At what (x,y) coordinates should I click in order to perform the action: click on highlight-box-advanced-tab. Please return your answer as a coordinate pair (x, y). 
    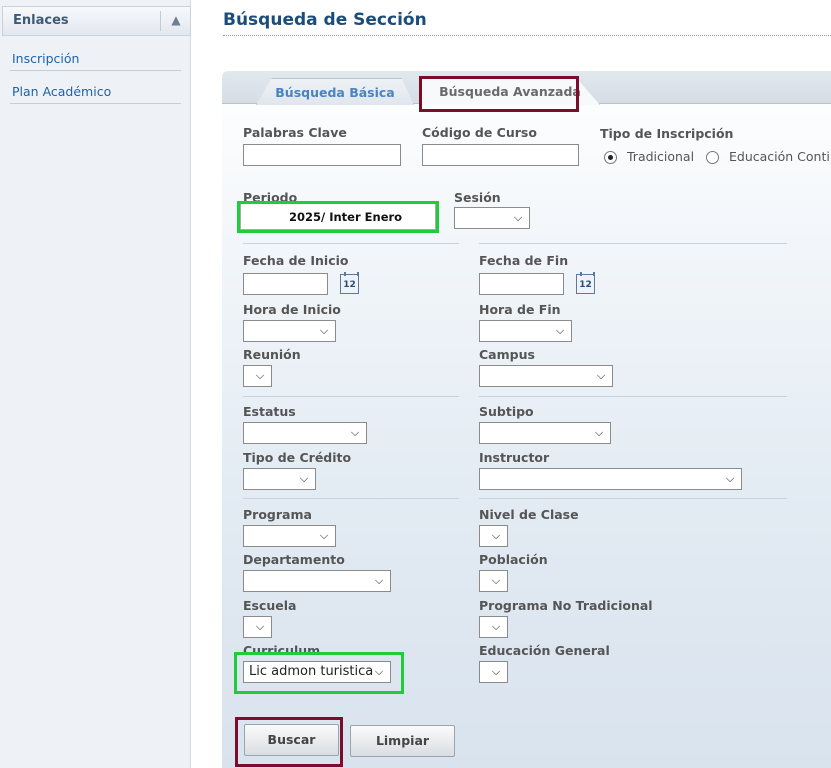
    Looking at the image, I should click on (499, 94).